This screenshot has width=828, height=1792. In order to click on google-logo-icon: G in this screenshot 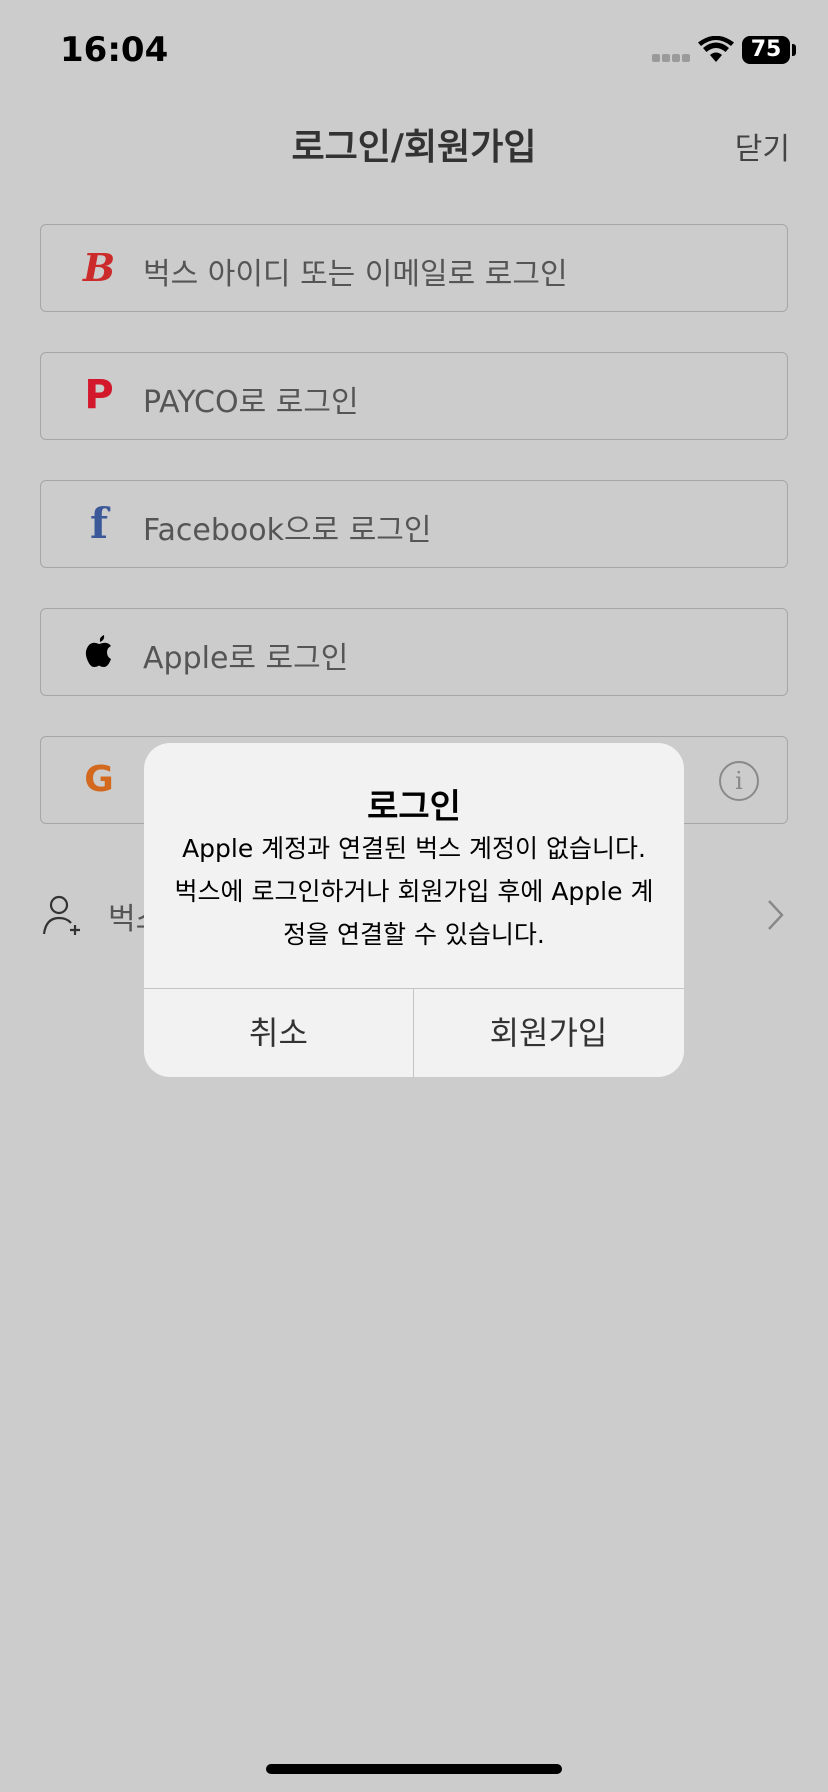, I will do `click(99, 779)`.